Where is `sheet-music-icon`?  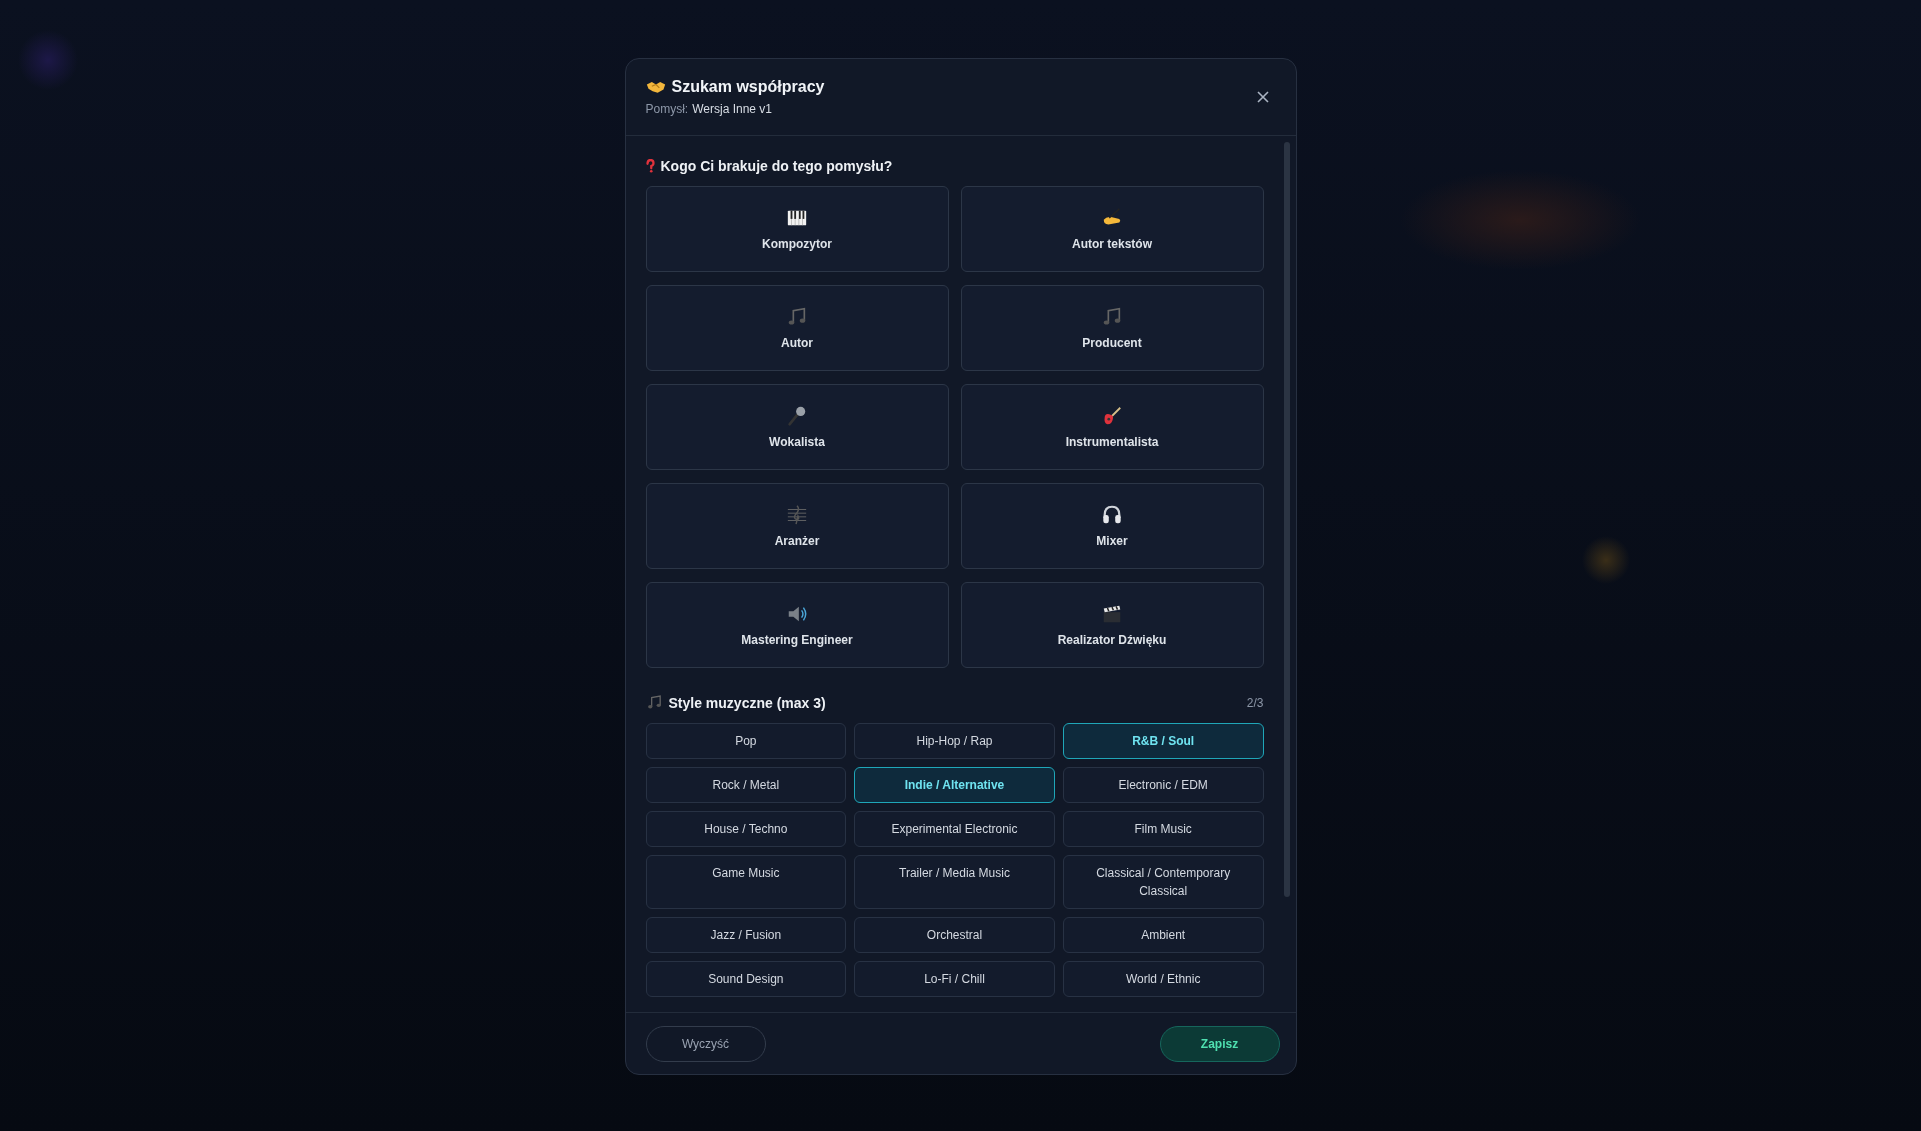
sheet-music-icon is located at coordinates (797, 515).